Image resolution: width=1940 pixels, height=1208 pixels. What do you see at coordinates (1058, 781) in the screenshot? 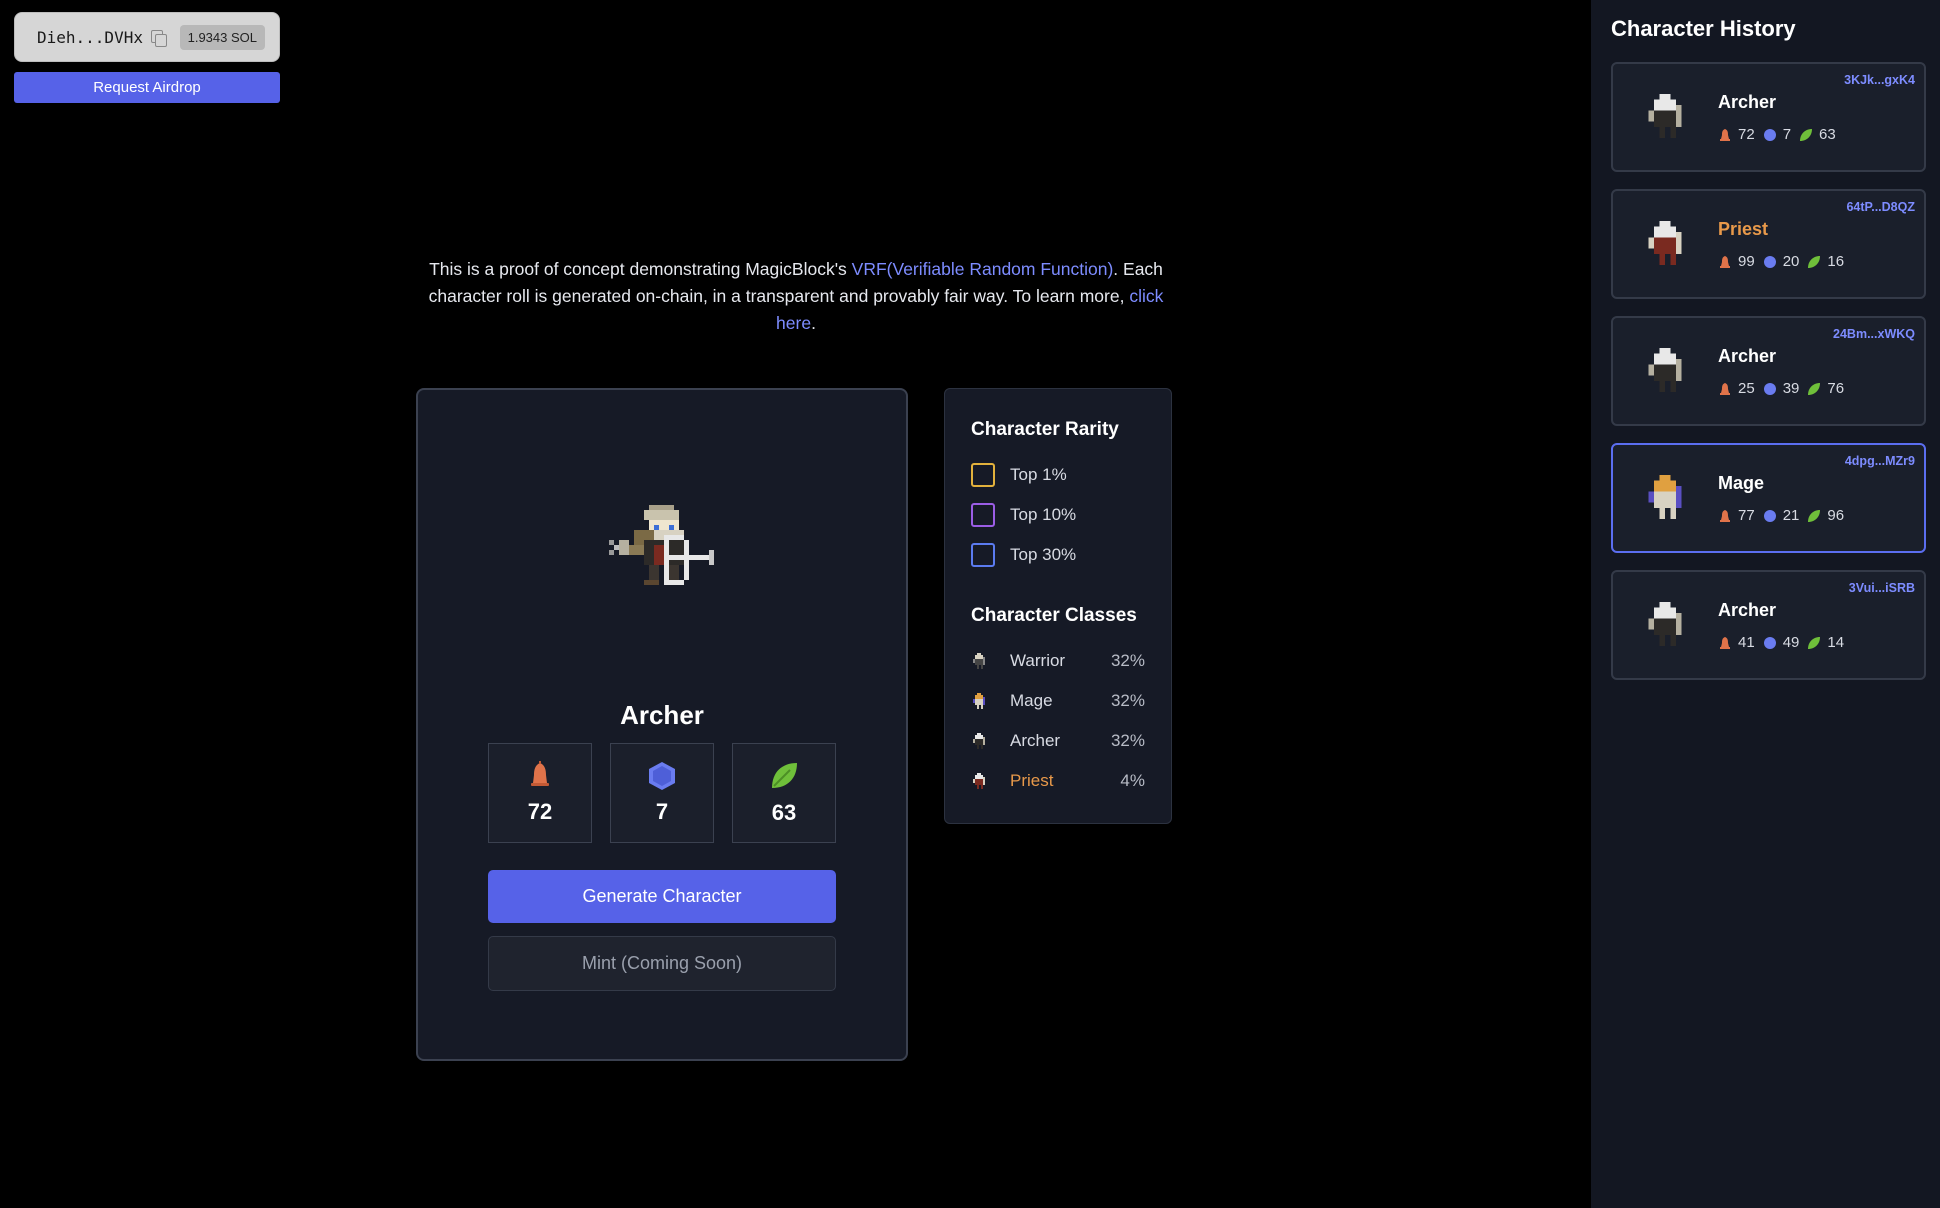
I see `class-row: Priest 4%` at bounding box center [1058, 781].